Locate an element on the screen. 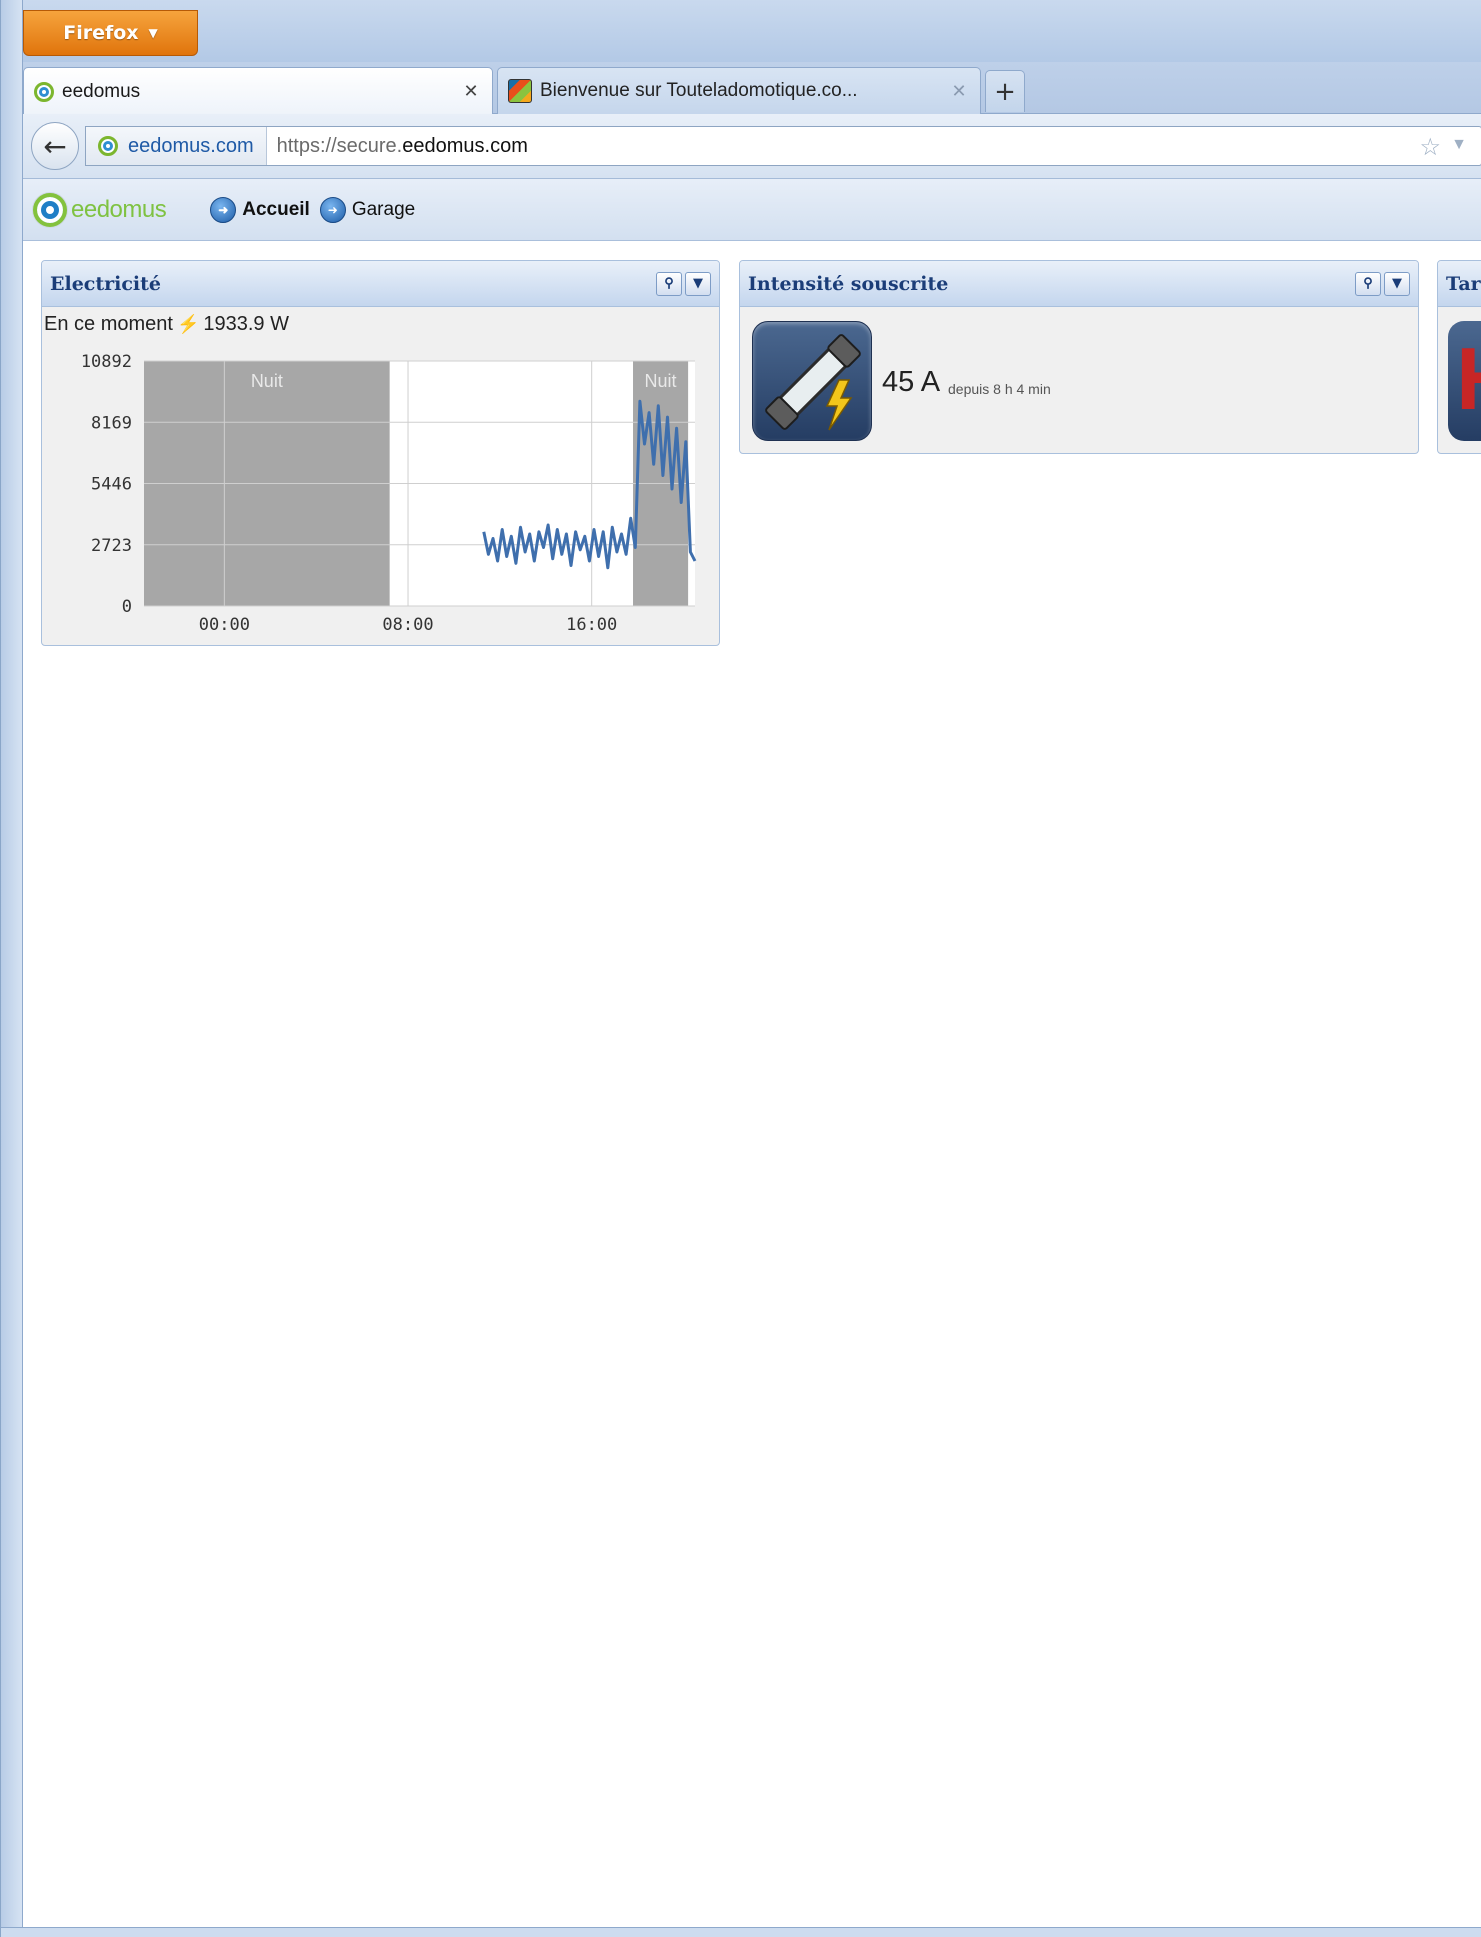 The width and height of the screenshot is (1481, 1937). y-tick-label: 10892 is located at coordinates (106, 362).